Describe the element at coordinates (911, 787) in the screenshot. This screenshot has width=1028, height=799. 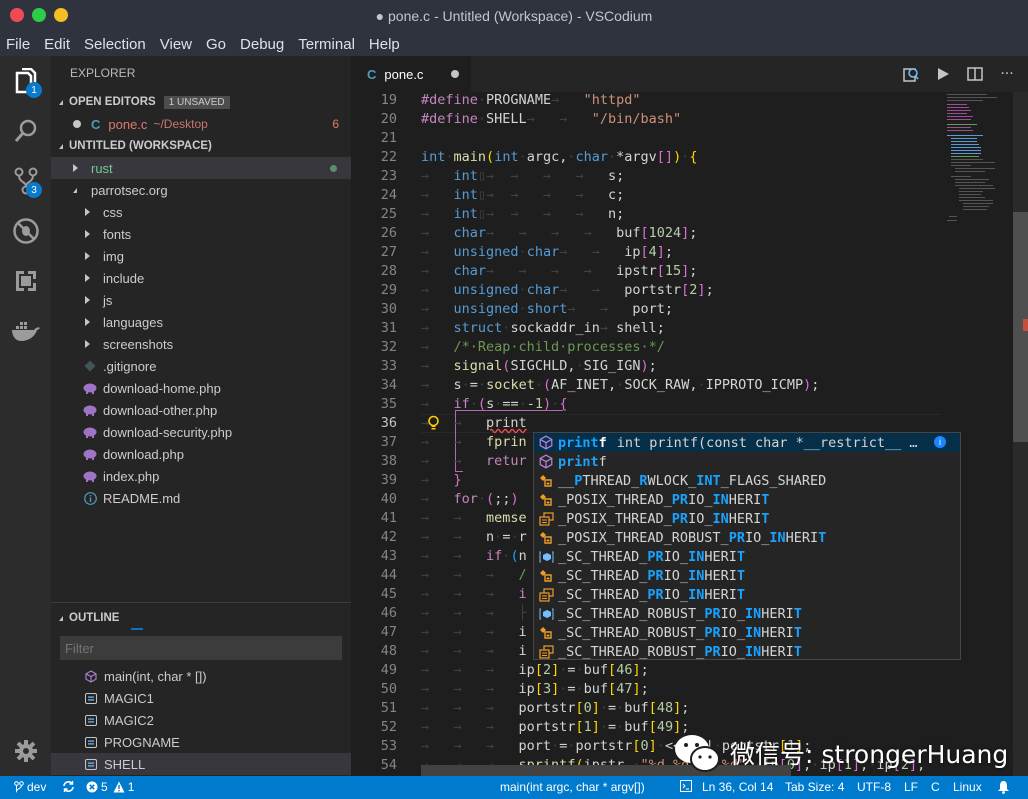
I see `end-of-line: LF` at that location.